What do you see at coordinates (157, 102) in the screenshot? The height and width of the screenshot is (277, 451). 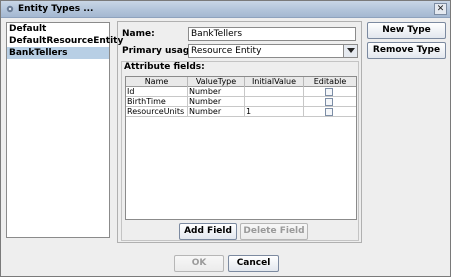 I see `cell-name: BirthTime` at bounding box center [157, 102].